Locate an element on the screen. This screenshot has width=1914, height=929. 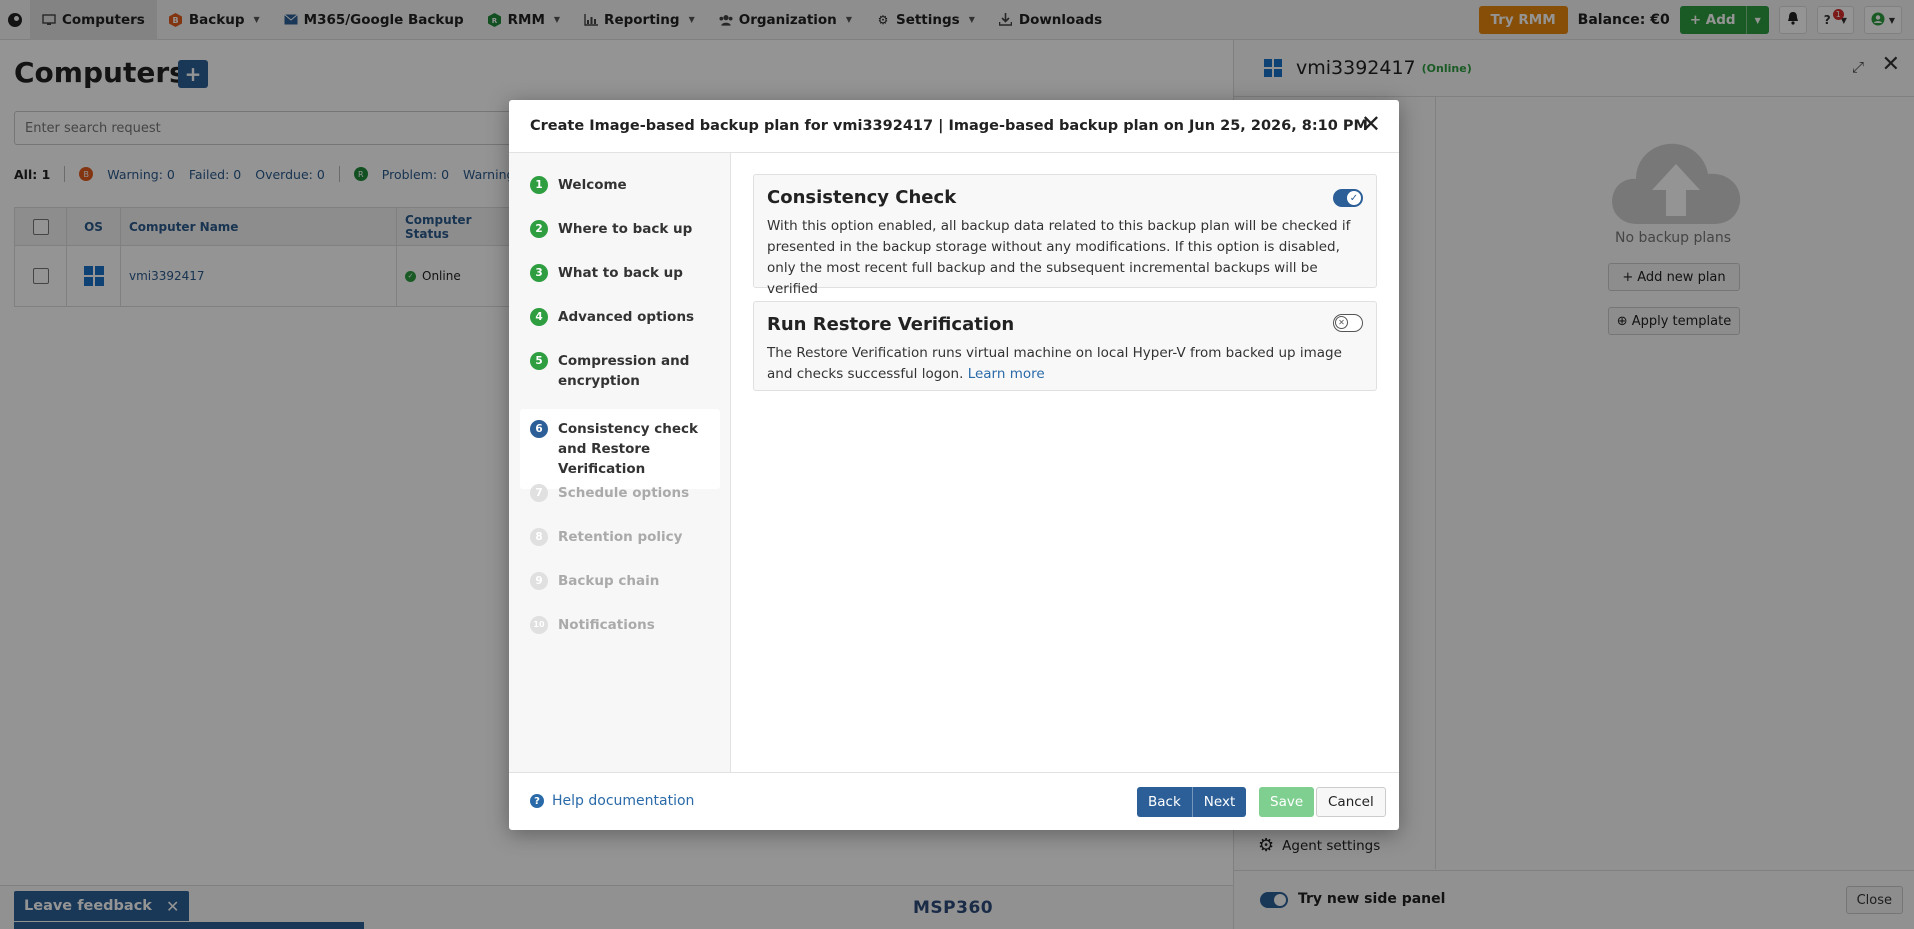
wizard-step-what-to-back-up: 3 What to back up is located at coordinates (620, 273).